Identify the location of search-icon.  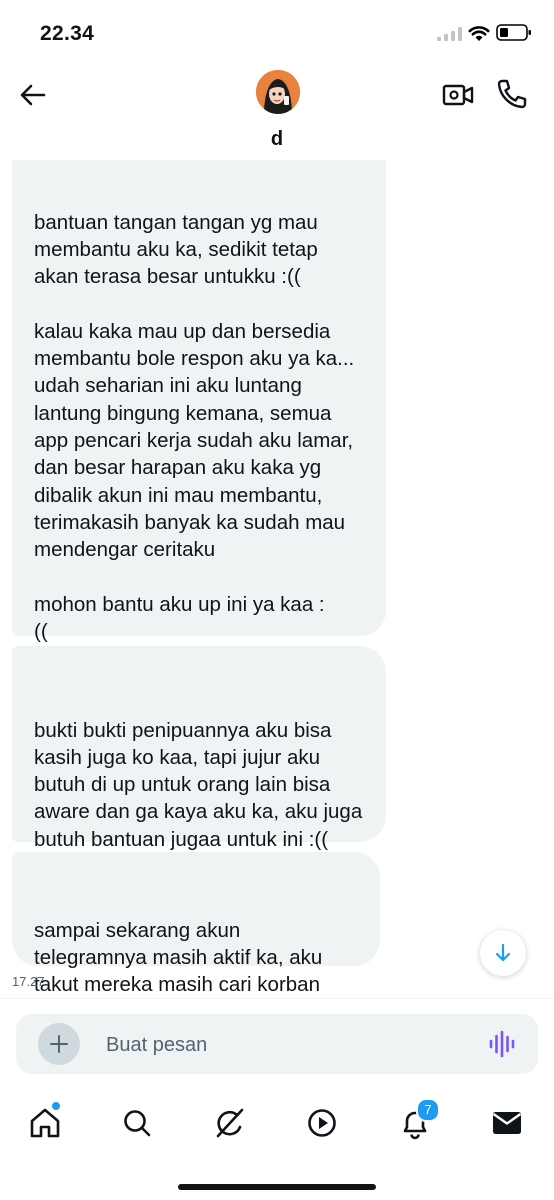
(137, 1123).